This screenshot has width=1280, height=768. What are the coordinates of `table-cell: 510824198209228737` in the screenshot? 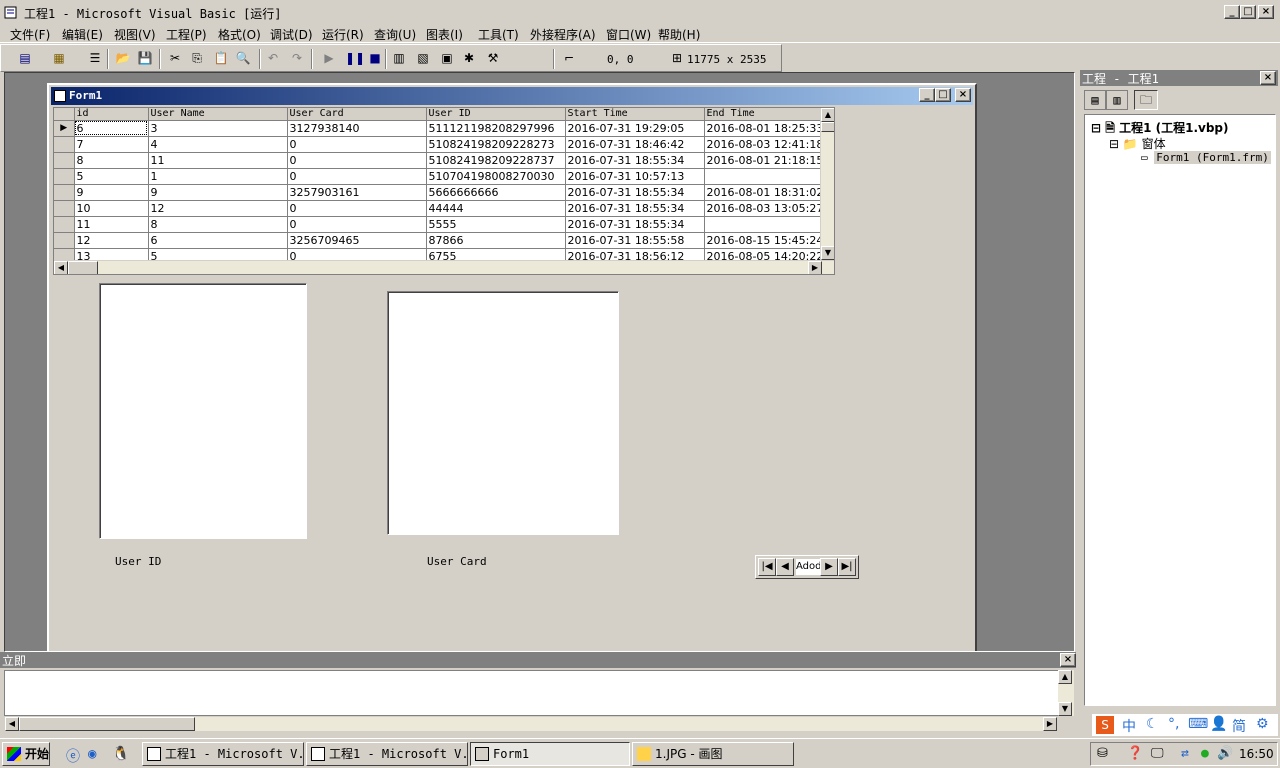 It's located at (496, 160).